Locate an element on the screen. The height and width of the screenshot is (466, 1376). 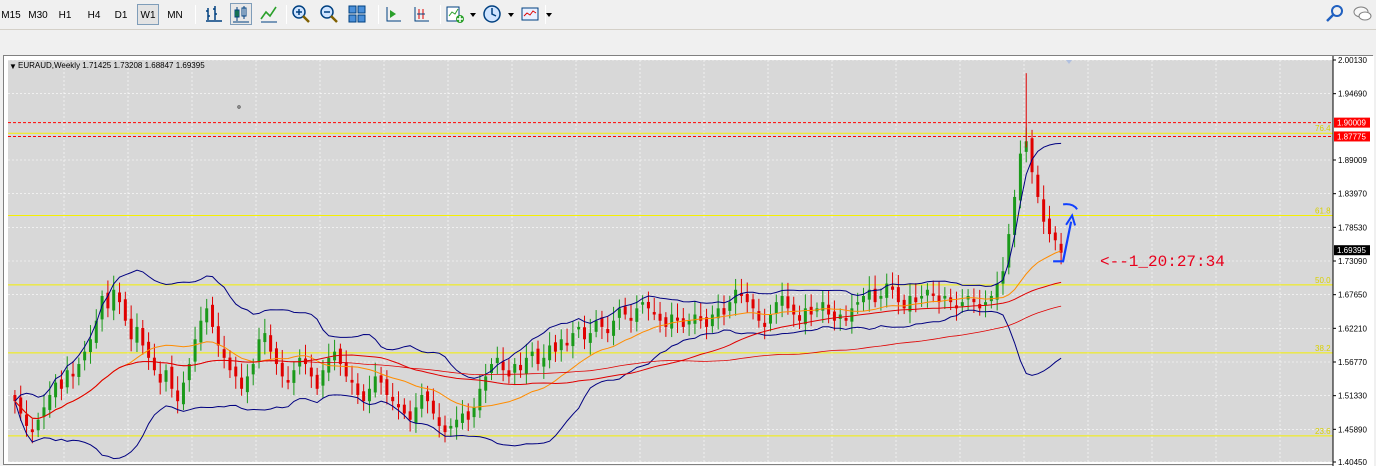
timeframe-m30: M30 is located at coordinates (38, 14).